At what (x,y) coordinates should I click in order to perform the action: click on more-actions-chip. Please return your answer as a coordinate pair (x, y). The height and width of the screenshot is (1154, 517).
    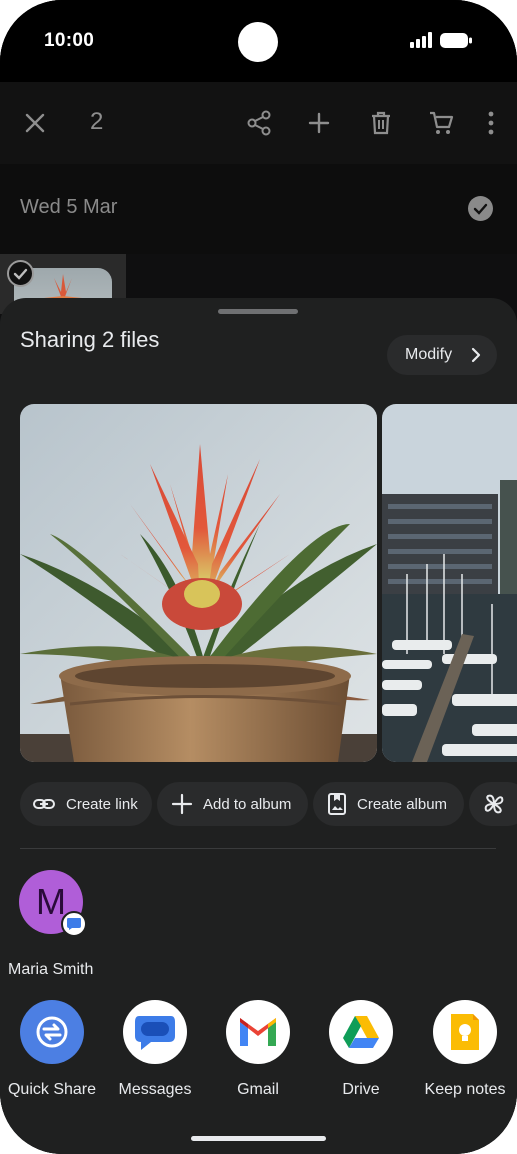
    Looking at the image, I should click on (493, 804).